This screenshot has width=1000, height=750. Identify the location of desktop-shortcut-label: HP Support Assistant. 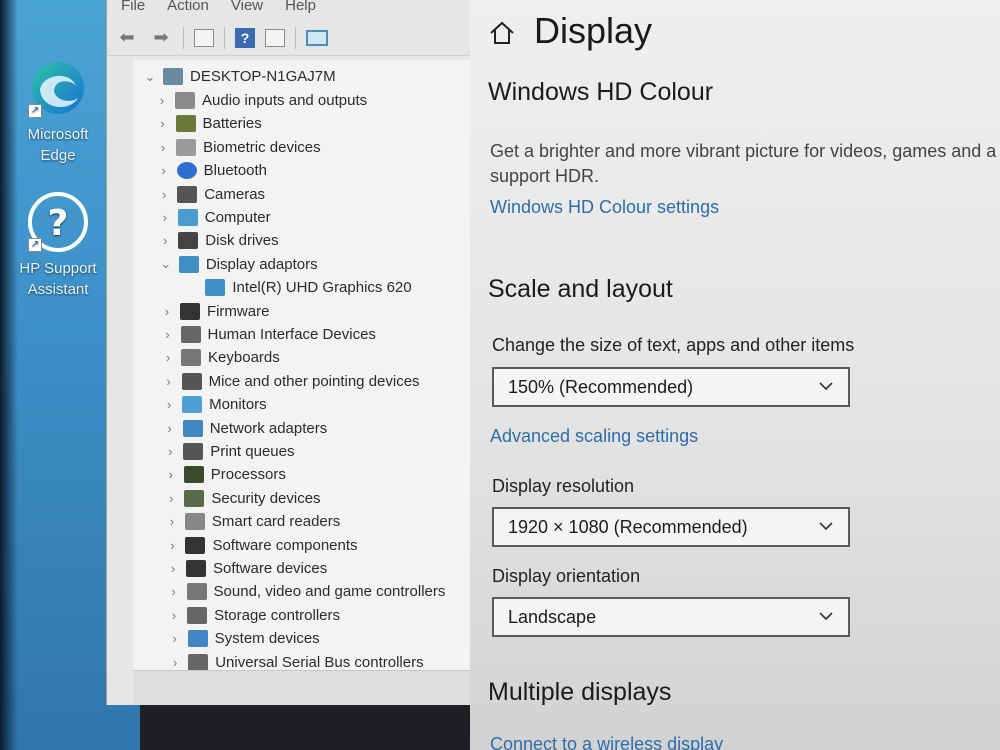
(58, 279).